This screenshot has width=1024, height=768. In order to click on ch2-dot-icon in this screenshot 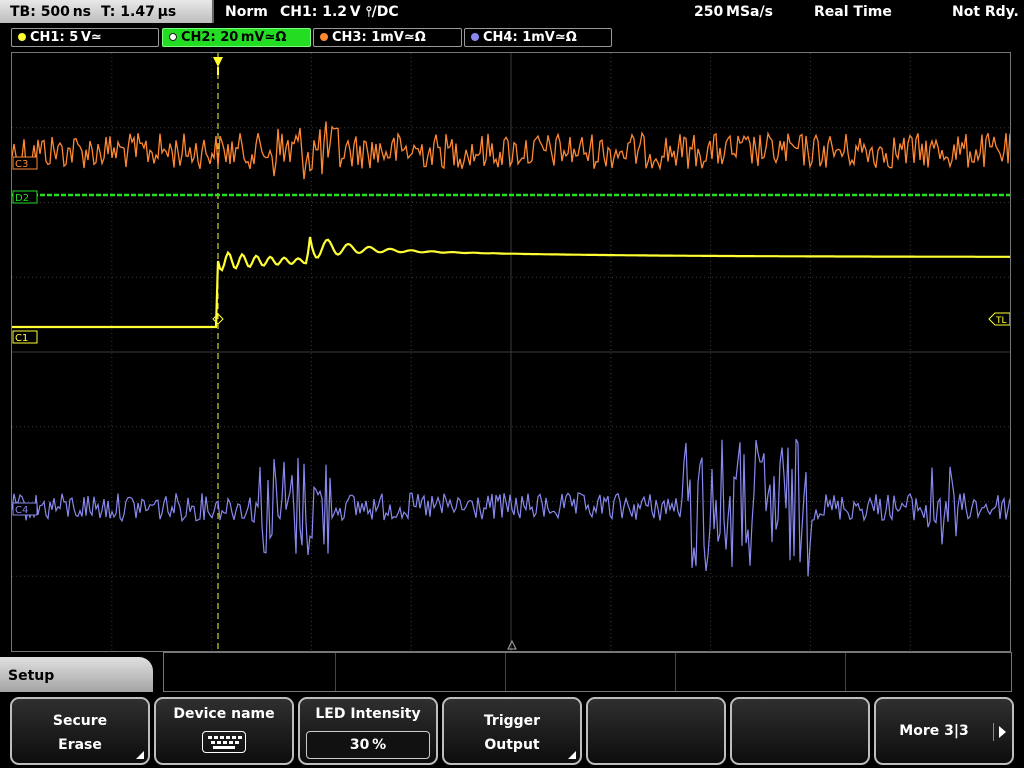, I will do `click(173, 37)`.